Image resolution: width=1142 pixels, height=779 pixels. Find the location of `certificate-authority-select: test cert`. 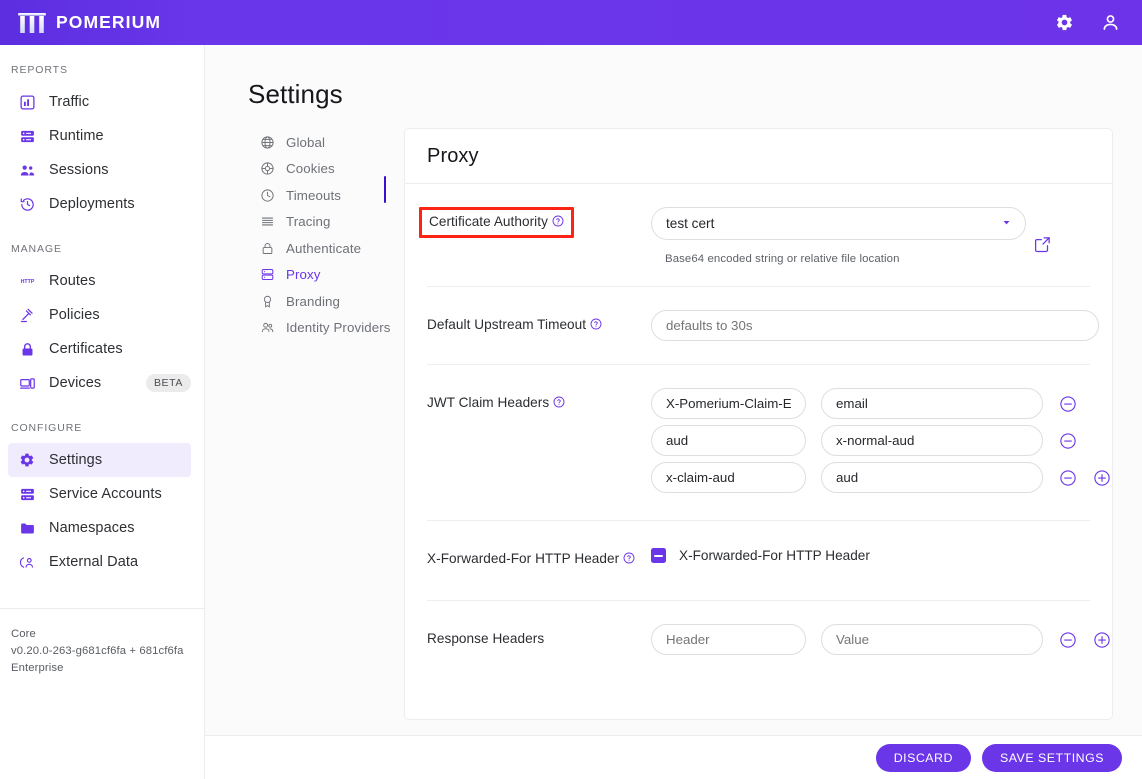

certificate-authority-select: test cert is located at coordinates (838, 223).